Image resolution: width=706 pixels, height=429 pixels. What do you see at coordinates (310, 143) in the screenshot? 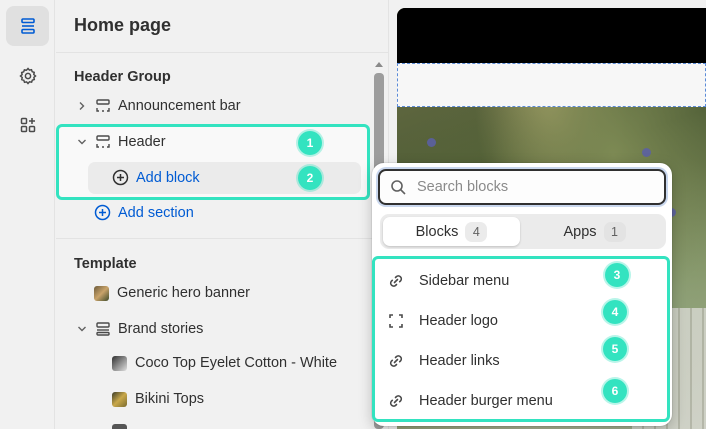
I see `step-badge: 1` at bounding box center [310, 143].